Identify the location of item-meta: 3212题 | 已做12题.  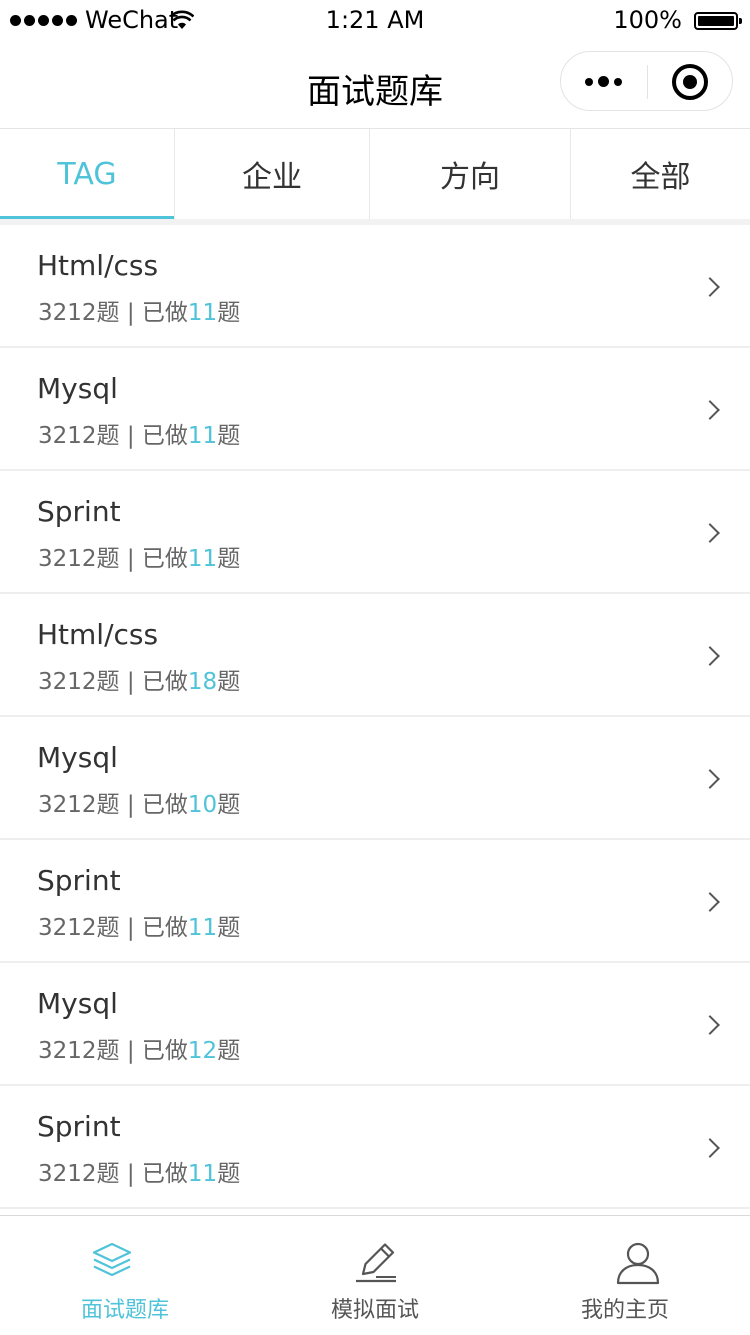
(139, 1048).